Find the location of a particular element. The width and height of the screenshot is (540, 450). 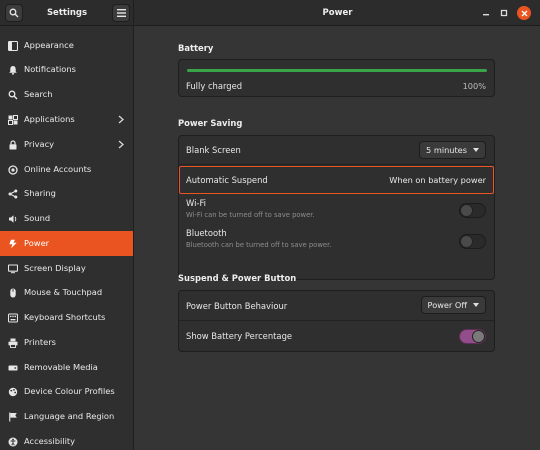

sidebar-item-language-region: Language and Region is located at coordinates (66, 416).